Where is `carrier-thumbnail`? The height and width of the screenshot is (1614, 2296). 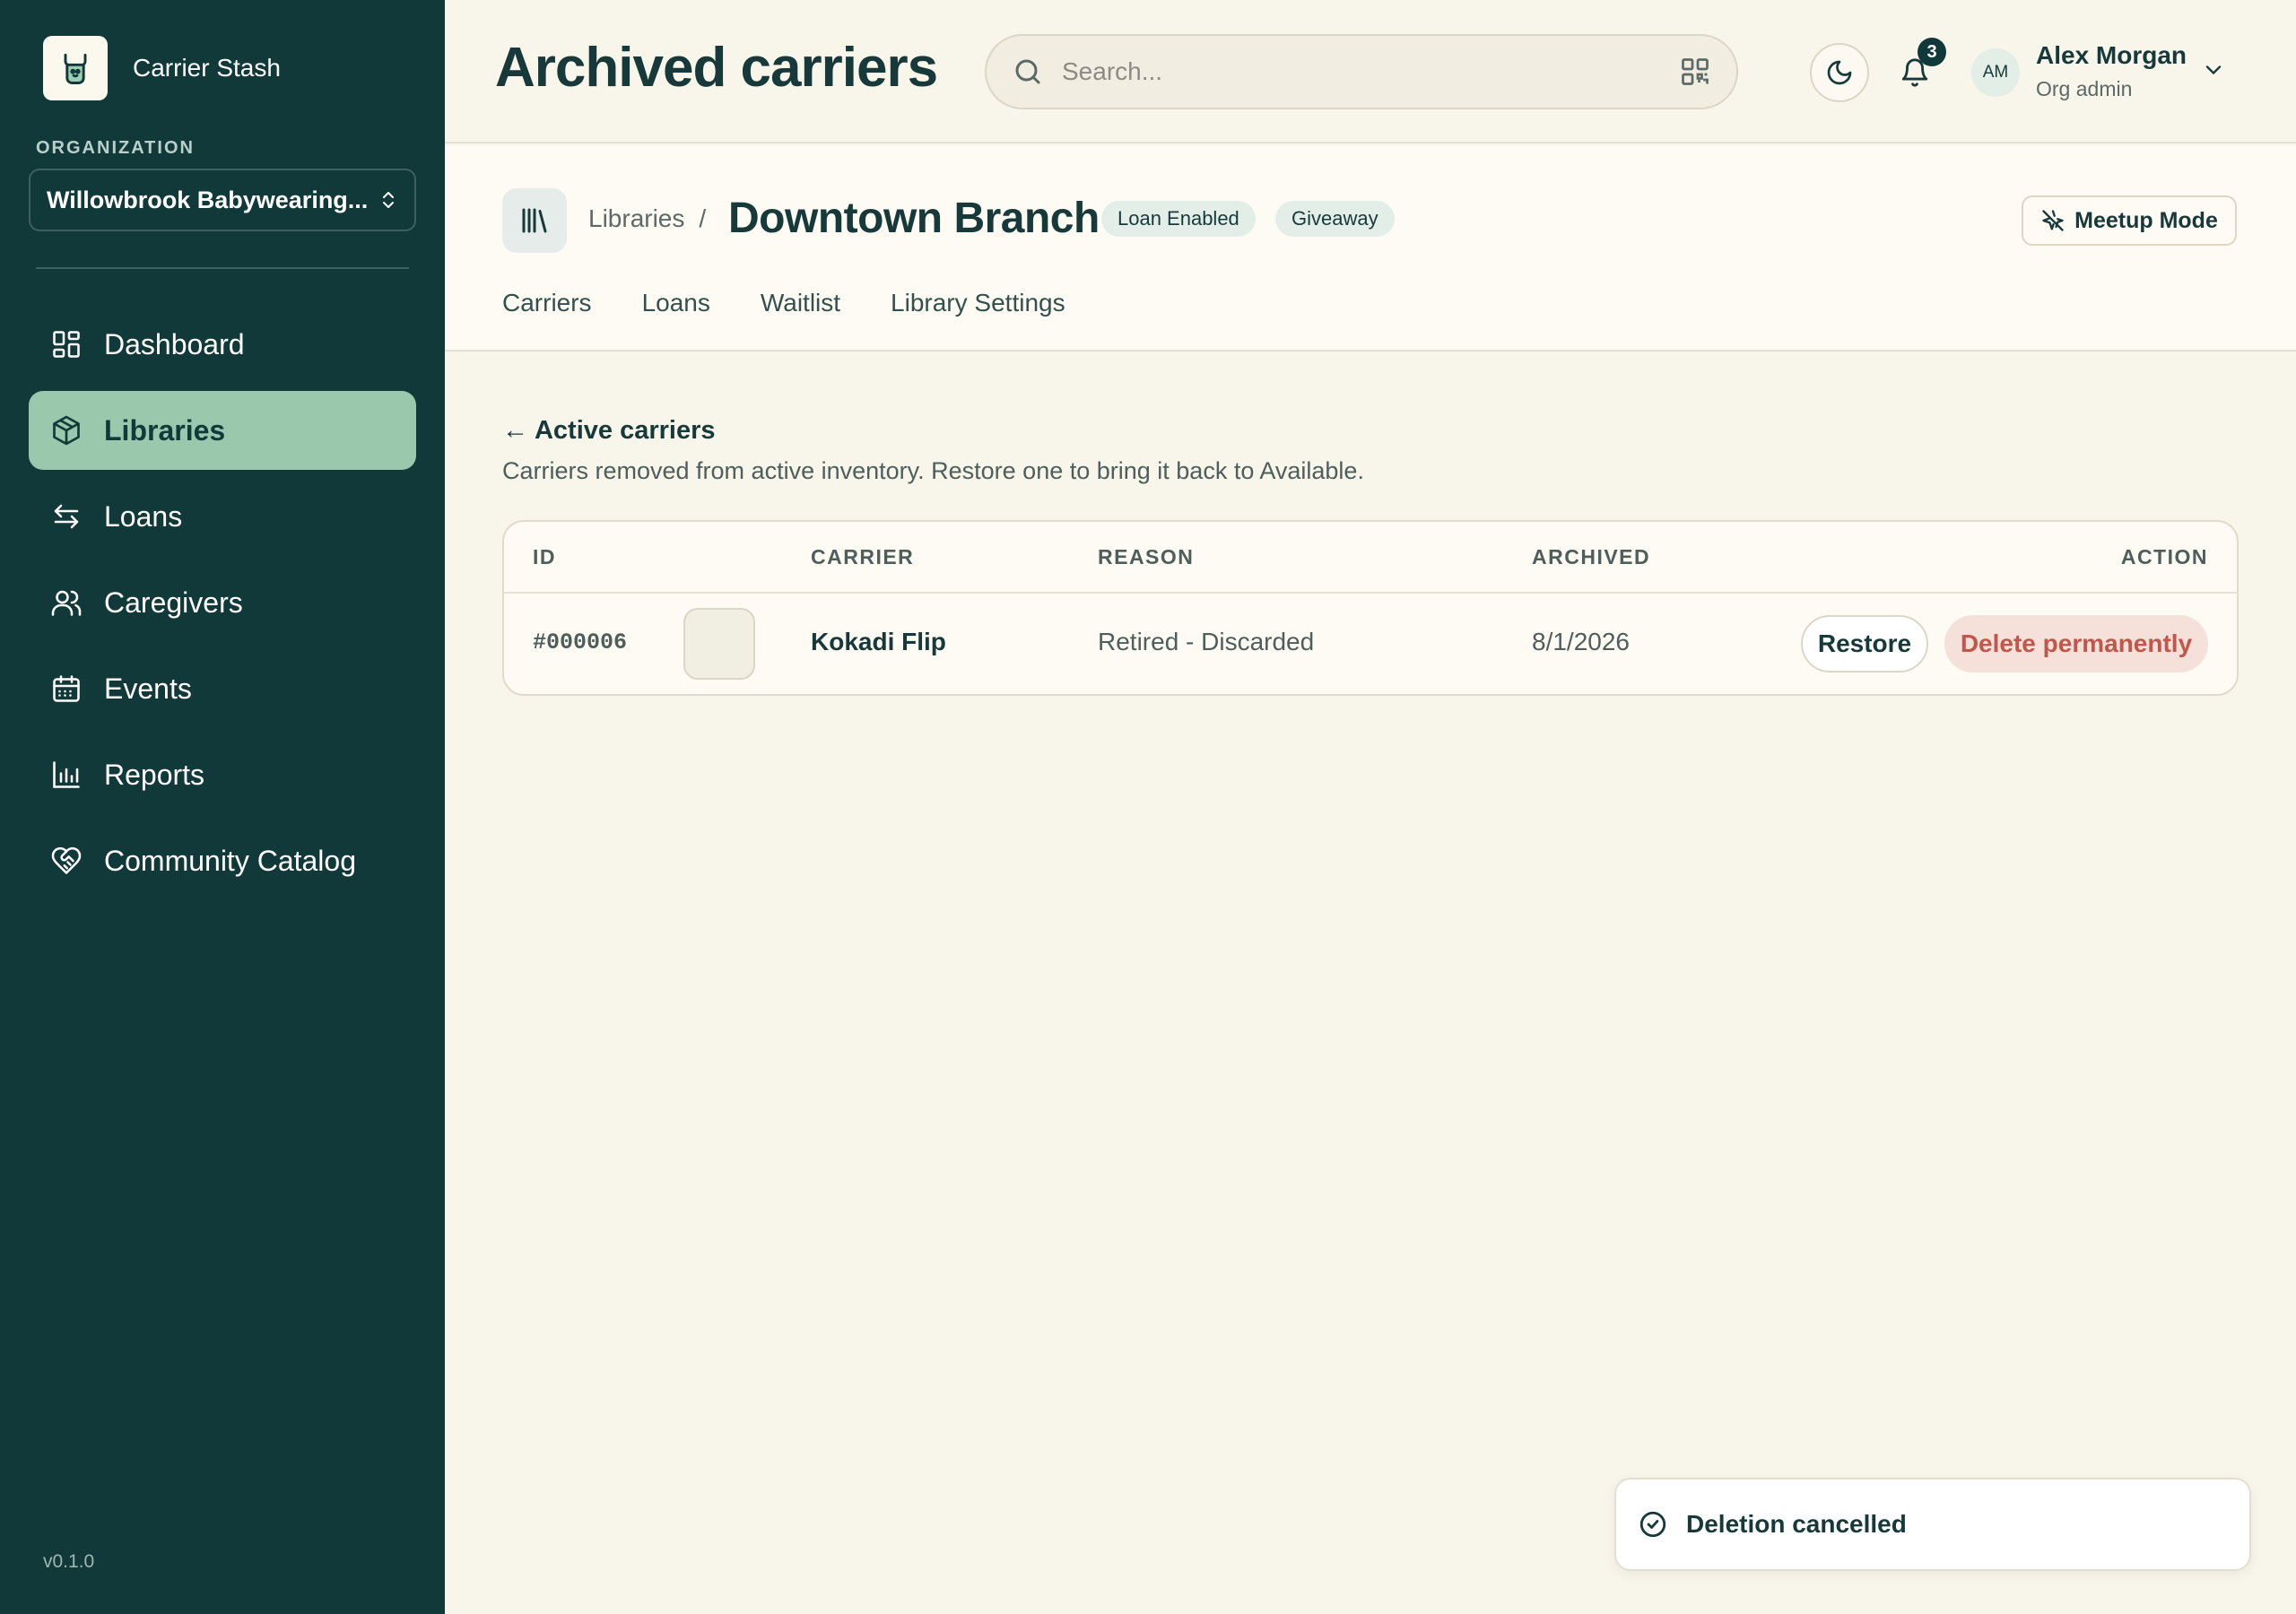 carrier-thumbnail is located at coordinates (719, 644).